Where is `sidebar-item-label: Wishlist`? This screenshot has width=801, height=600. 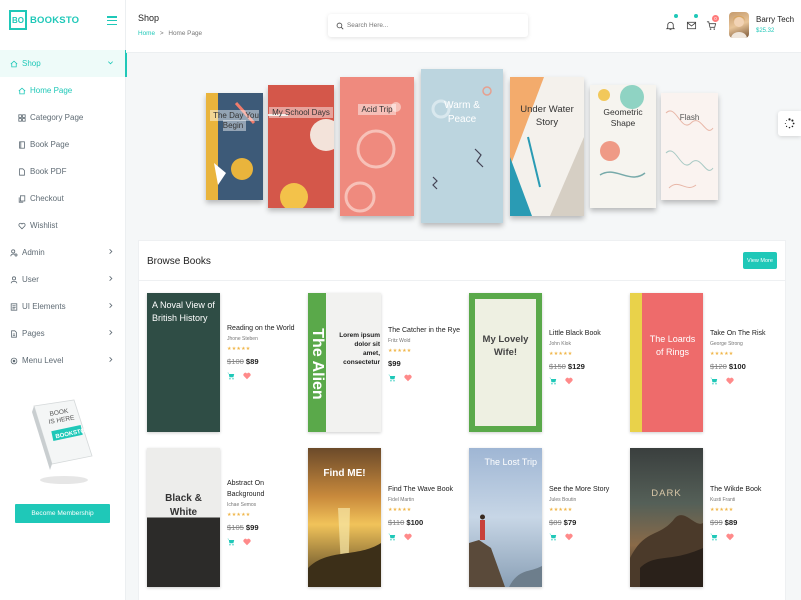 sidebar-item-label: Wishlist is located at coordinates (44, 225).